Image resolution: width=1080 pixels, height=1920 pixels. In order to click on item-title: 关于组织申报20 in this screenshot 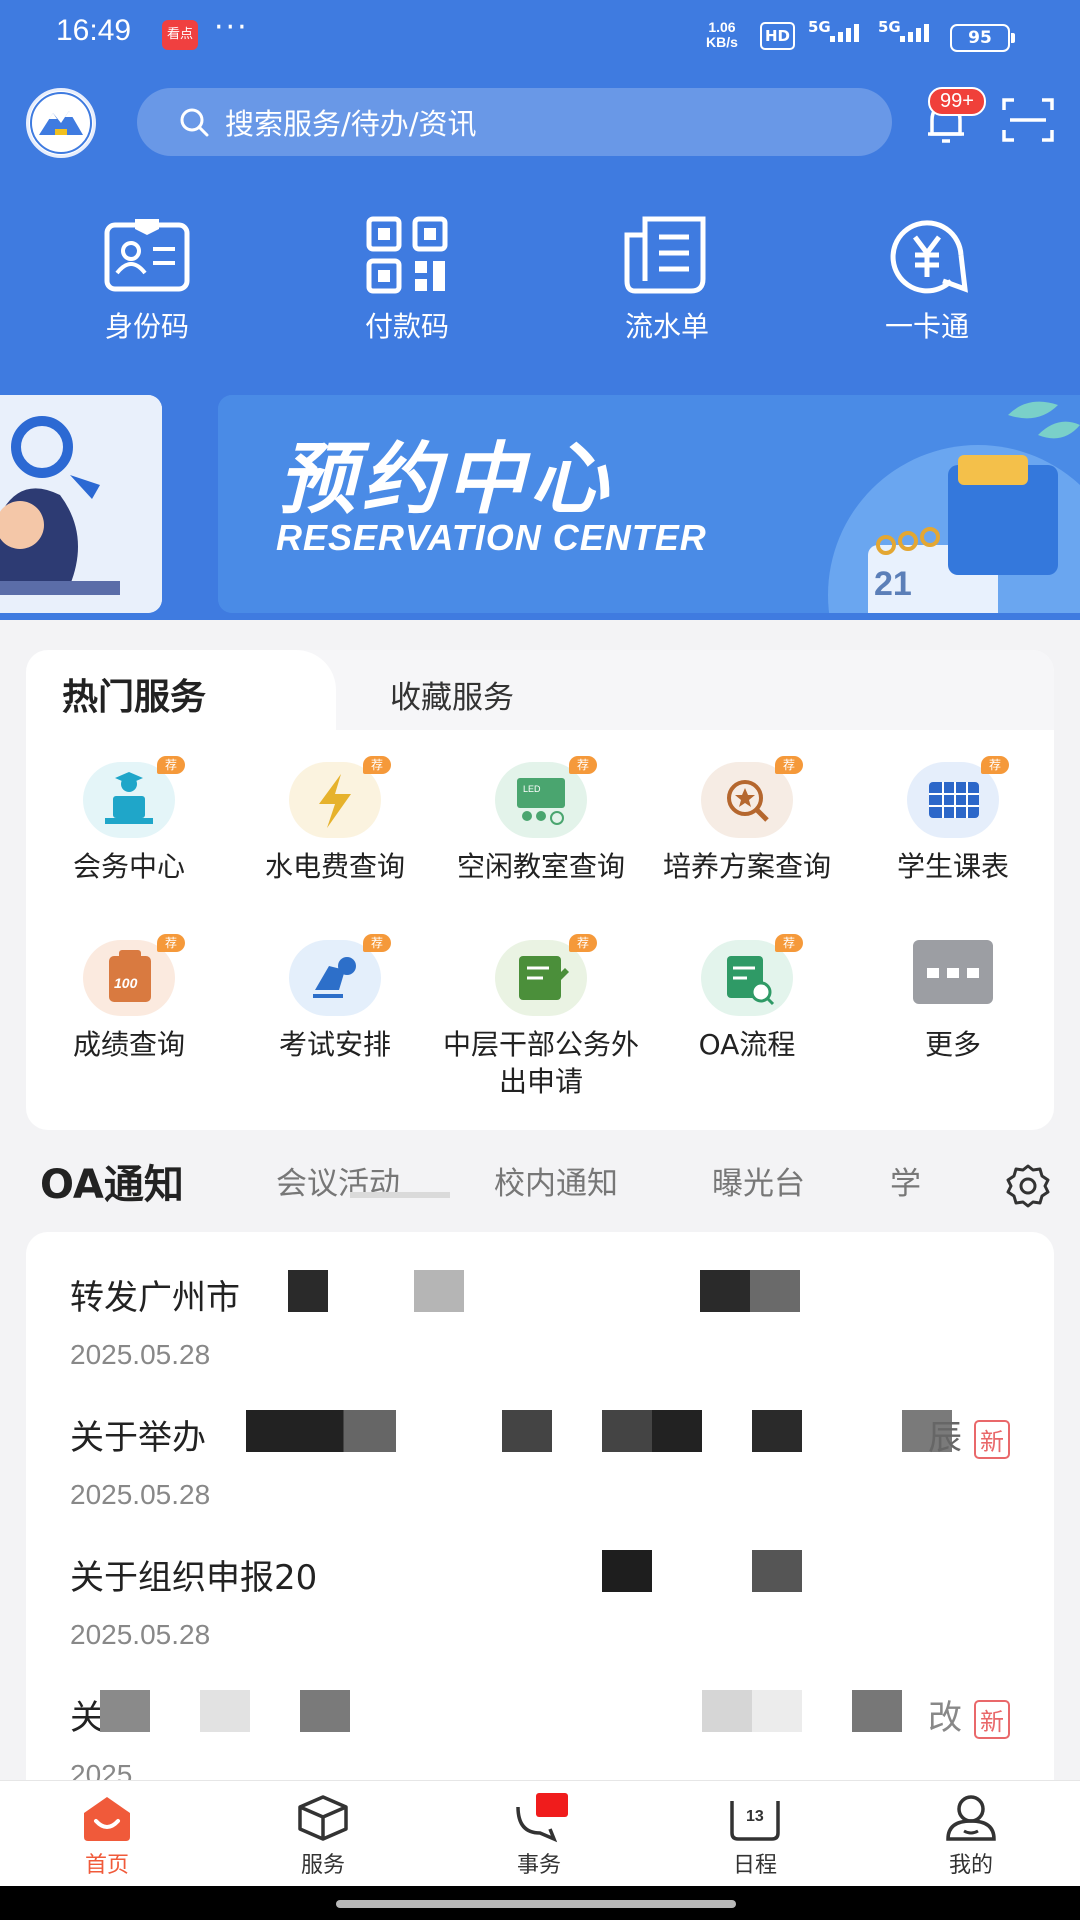, I will do `click(194, 1578)`.